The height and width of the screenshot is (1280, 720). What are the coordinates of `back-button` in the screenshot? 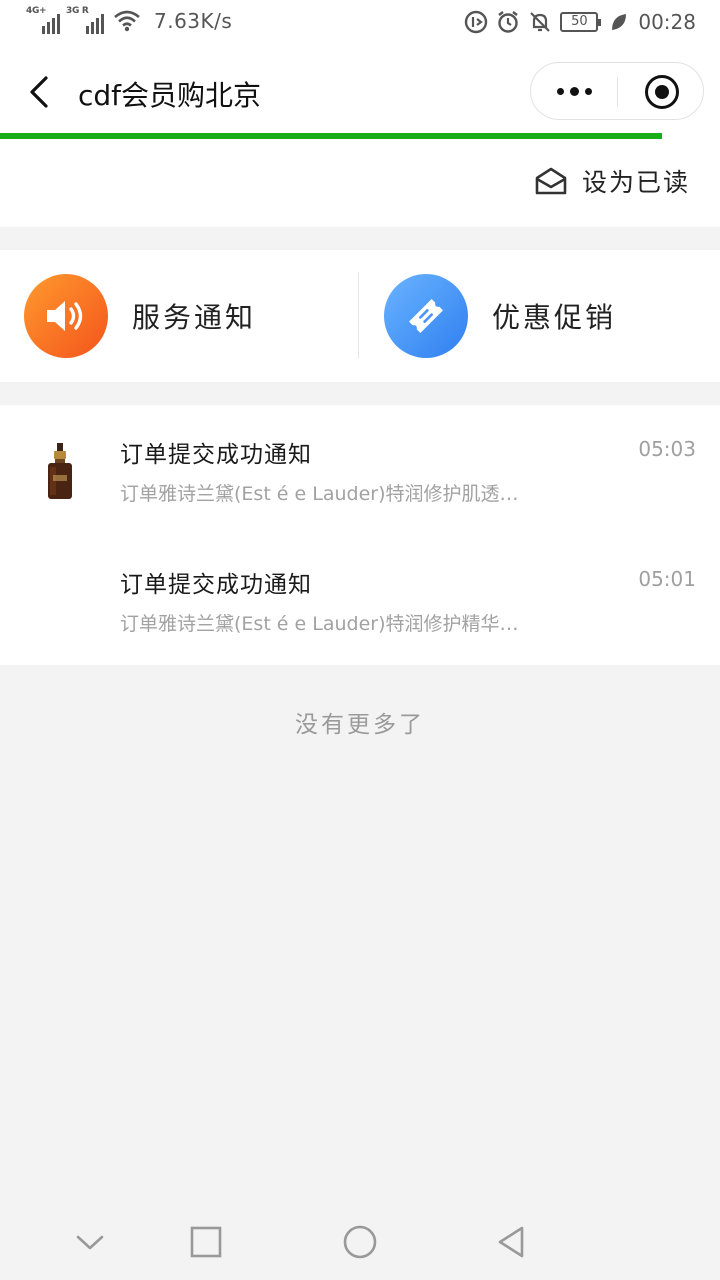 It's located at (40, 92).